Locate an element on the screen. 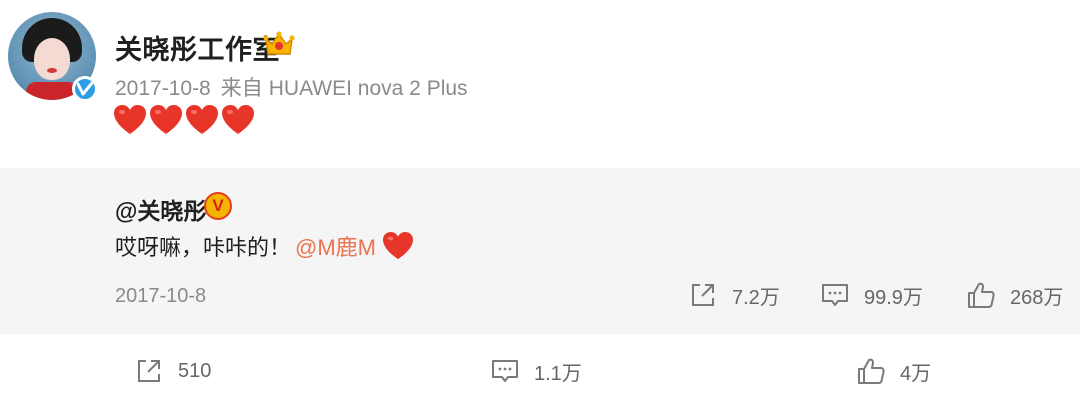 The image size is (1080, 406). post-content is located at coordinates (184, 120).